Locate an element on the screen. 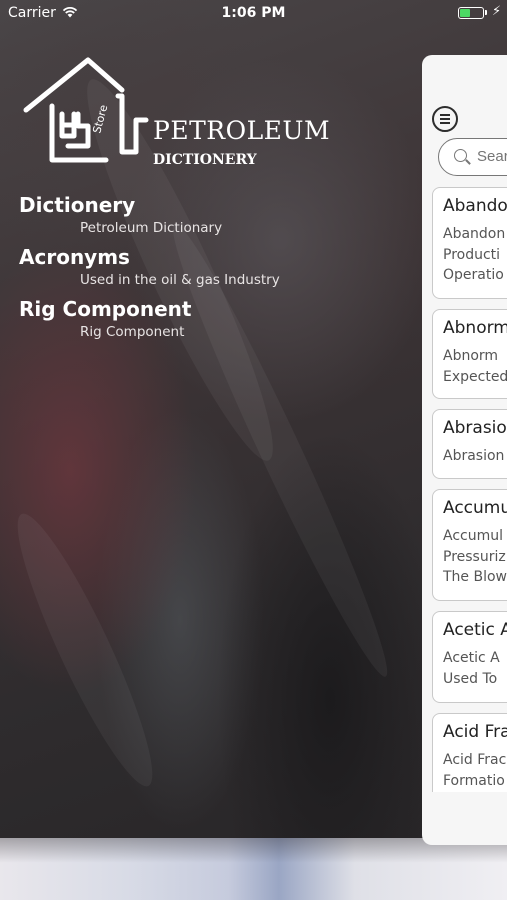 The image size is (507, 900). term-title: Abnorma is located at coordinates (475, 328).